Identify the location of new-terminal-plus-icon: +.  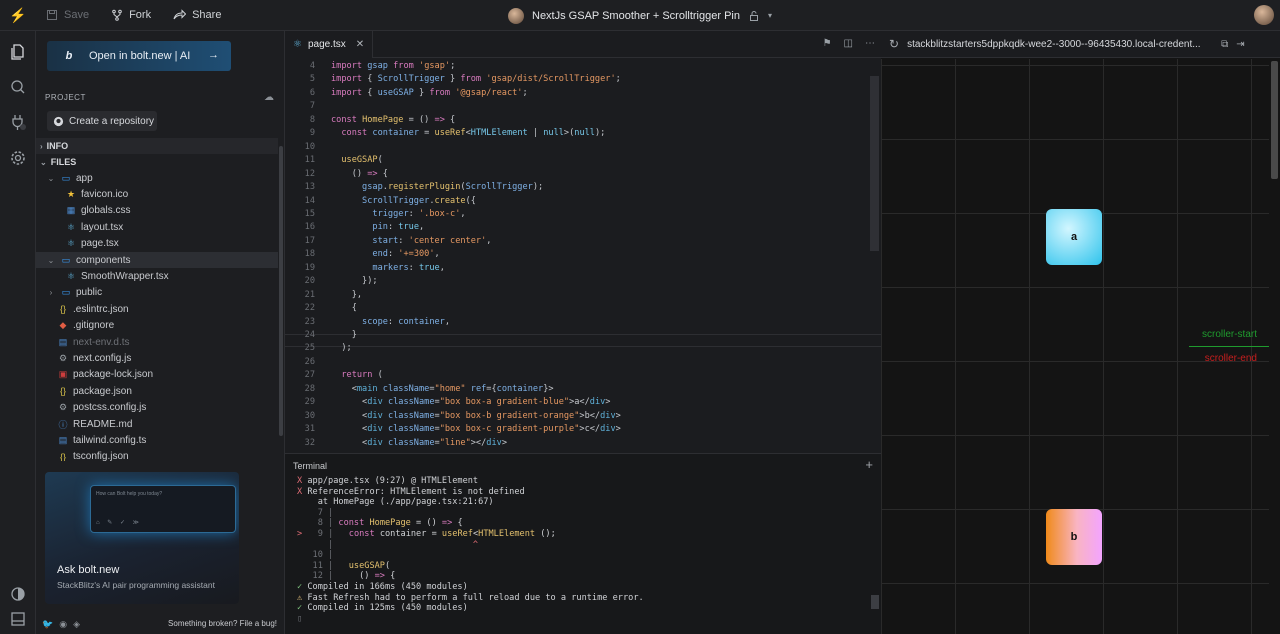
(869, 464).